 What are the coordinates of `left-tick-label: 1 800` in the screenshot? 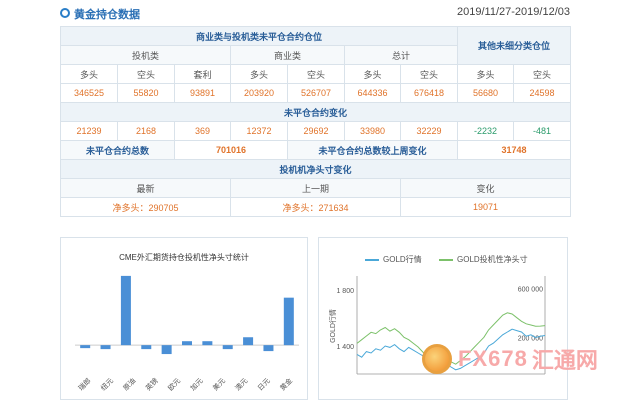 It's located at (345, 291).